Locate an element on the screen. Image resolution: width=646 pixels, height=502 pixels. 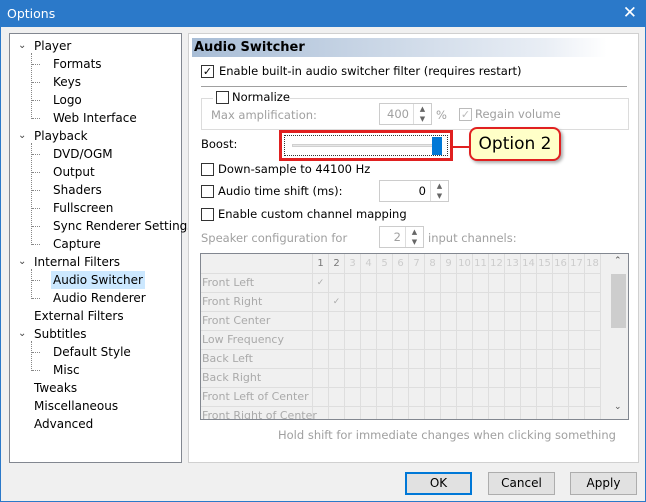
tree-item: Sync Renderer Settings is located at coordinates (123, 226).